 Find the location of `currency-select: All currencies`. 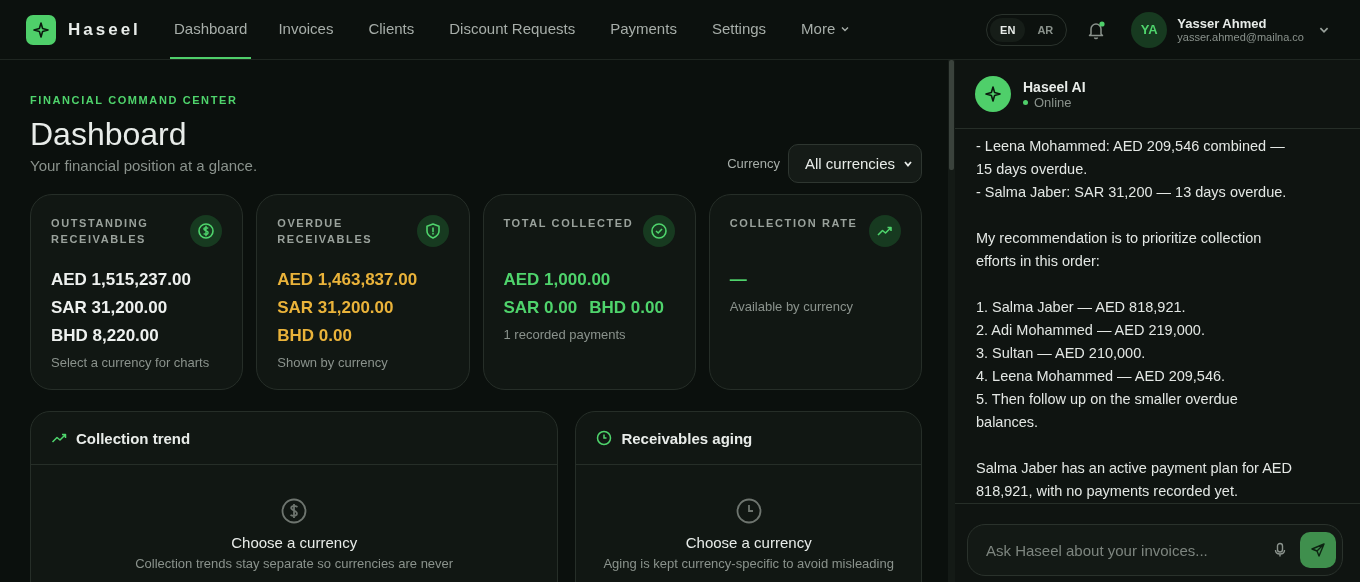

currency-select: All currencies is located at coordinates (854, 163).